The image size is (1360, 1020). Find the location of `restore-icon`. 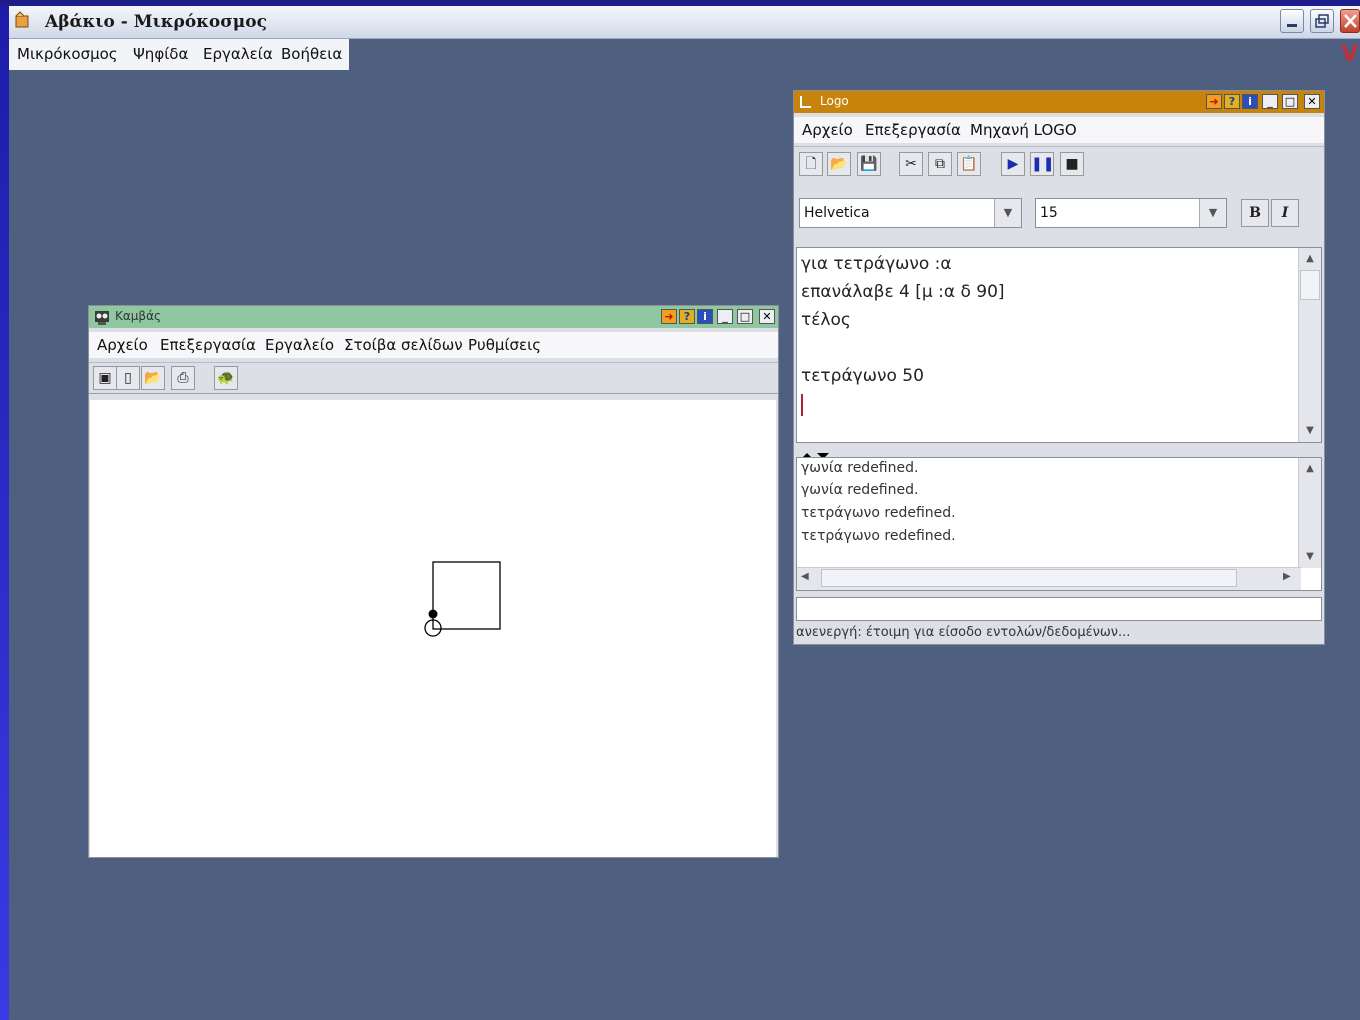

restore-icon is located at coordinates (1322, 21).